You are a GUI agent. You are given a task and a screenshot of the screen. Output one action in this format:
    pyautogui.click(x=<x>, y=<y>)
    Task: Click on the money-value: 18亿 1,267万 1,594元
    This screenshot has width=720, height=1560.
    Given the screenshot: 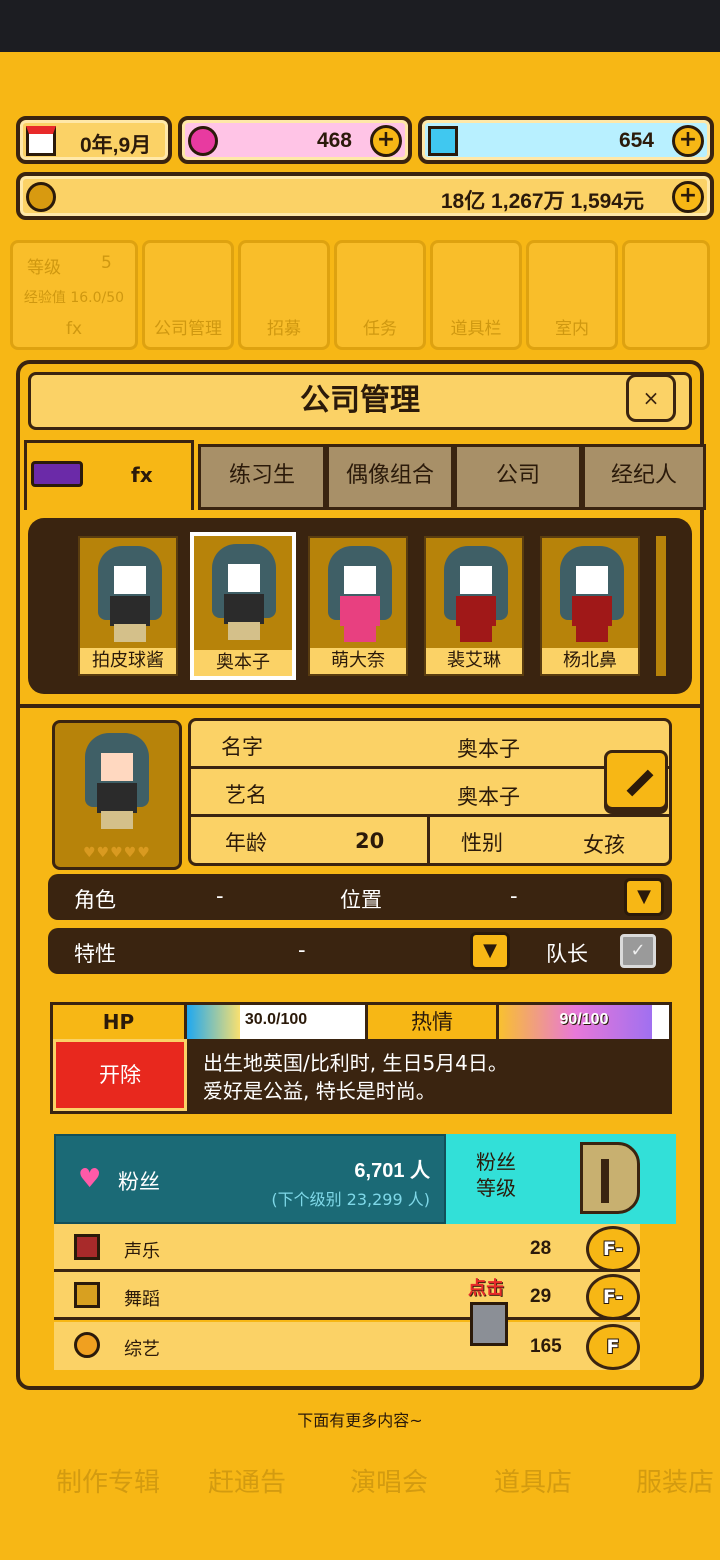 What is the action you would take?
    pyautogui.click(x=542, y=201)
    